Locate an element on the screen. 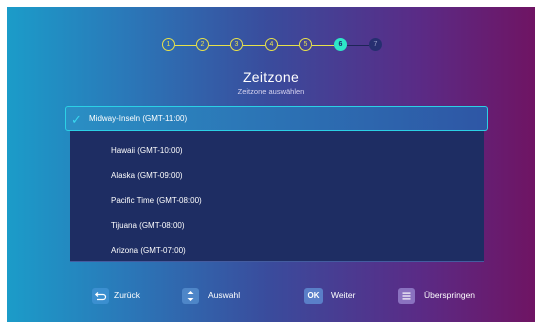 The image size is (542, 329). list-item: Pacific Time (GMT-08:00) is located at coordinates (277, 200).